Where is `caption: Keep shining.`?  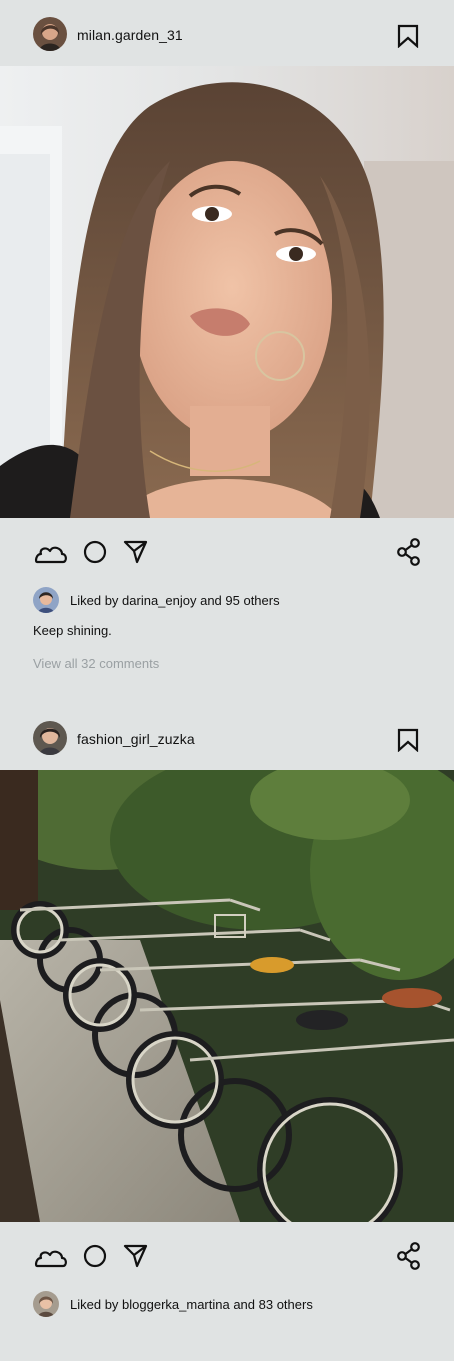
caption: Keep shining. is located at coordinates (72, 630).